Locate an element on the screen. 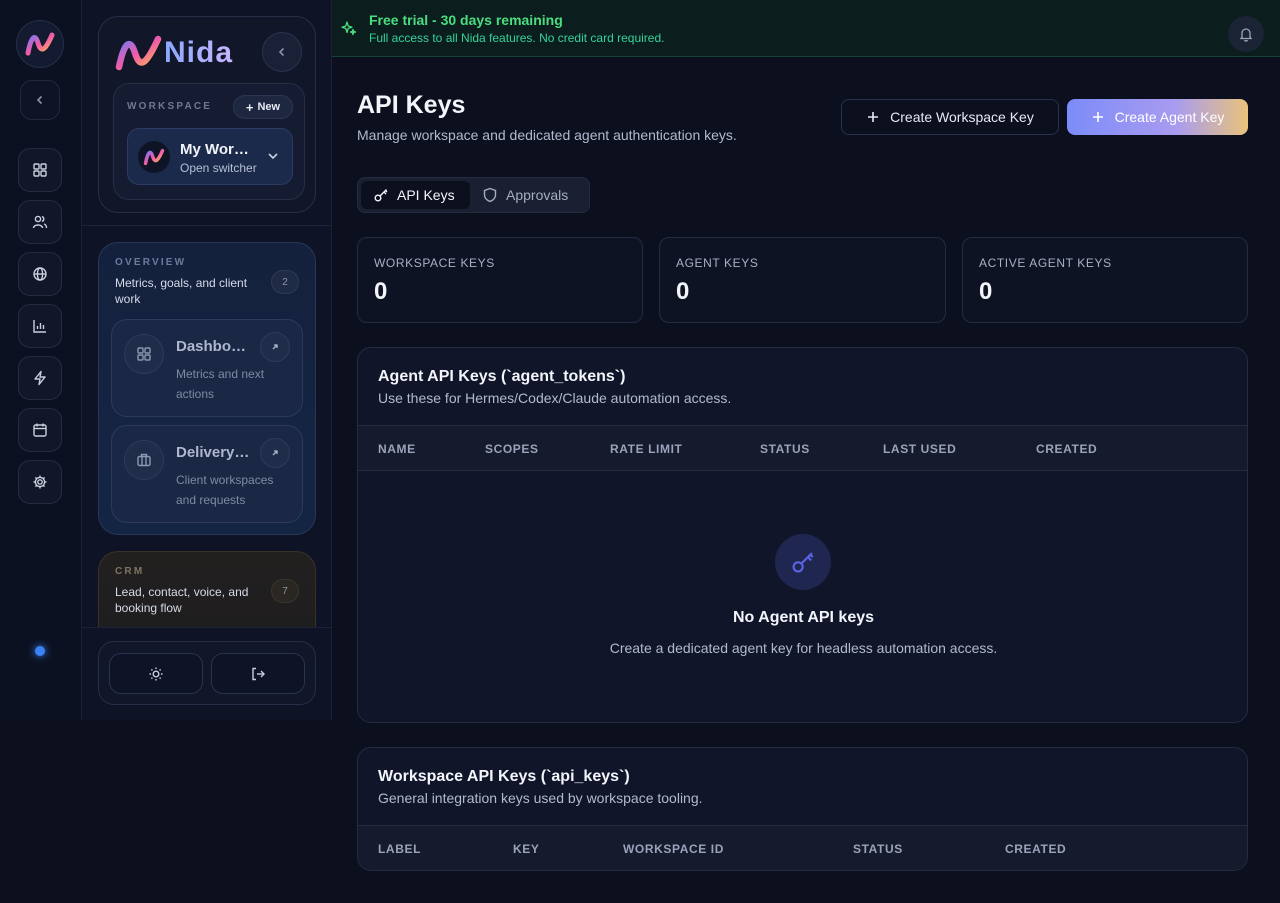  column-header-scopes: SCOPES is located at coordinates (512, 449).